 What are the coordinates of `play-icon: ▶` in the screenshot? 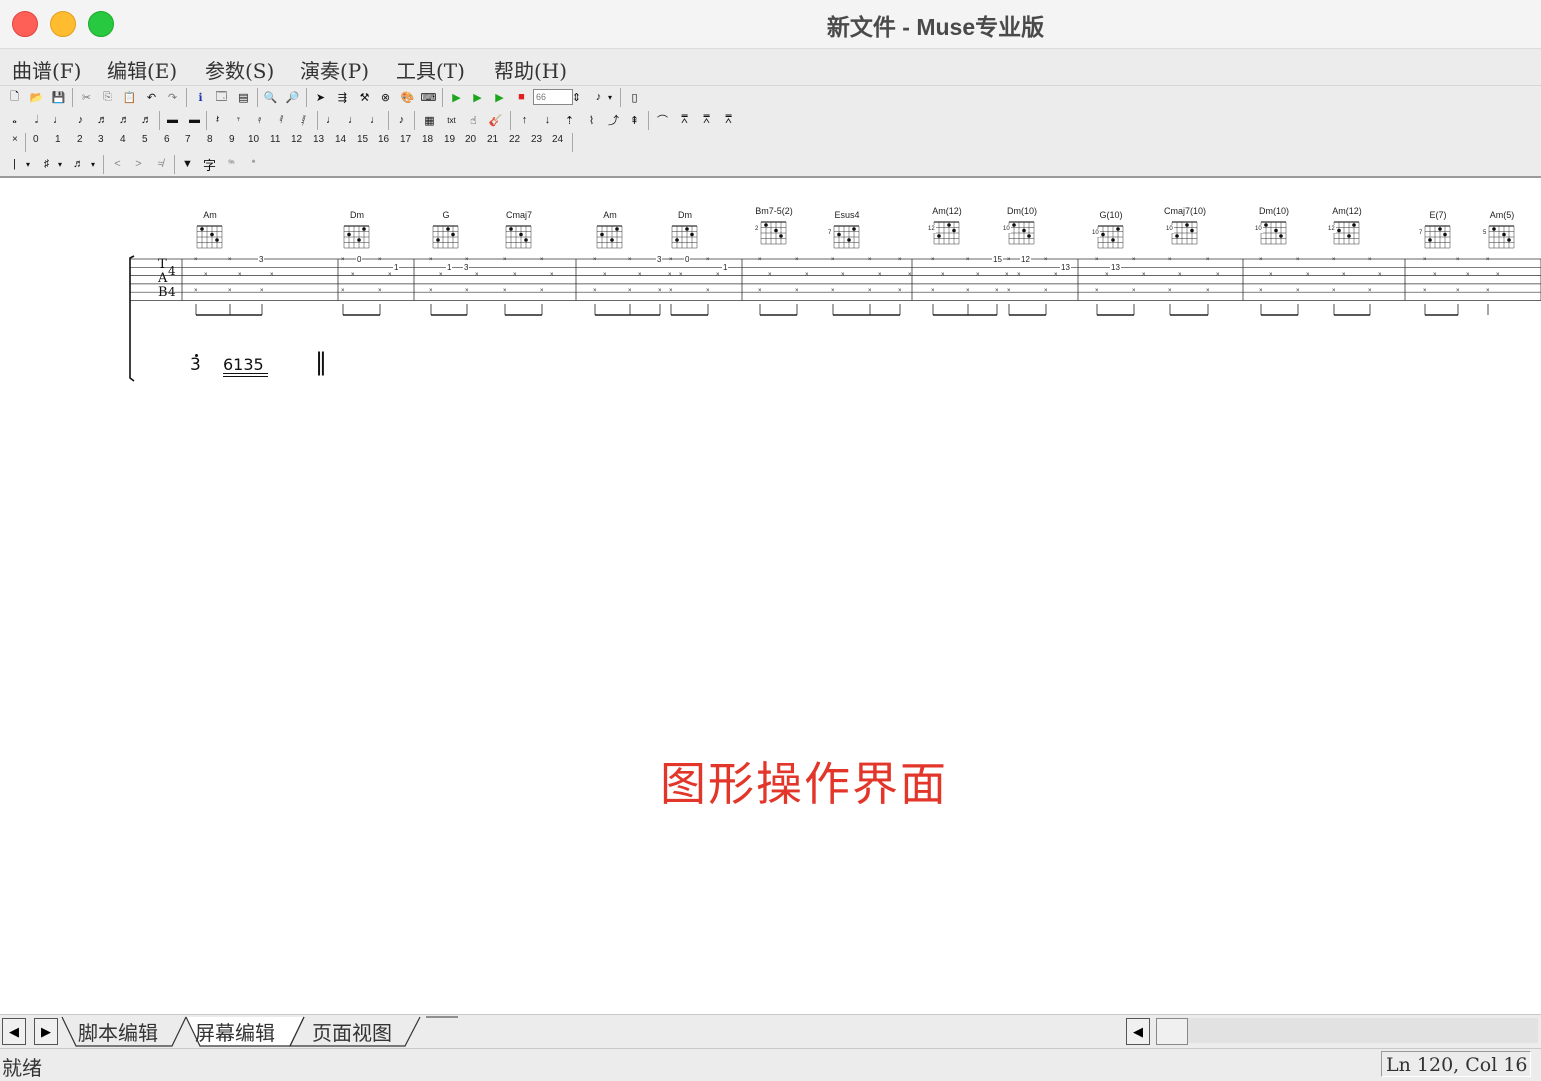 It's located at (456, 97).